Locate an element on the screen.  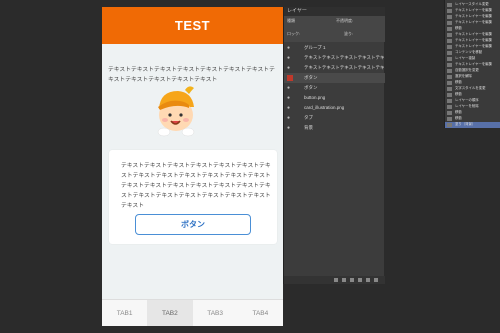
folder-icon is located at coordinates (360, 280).